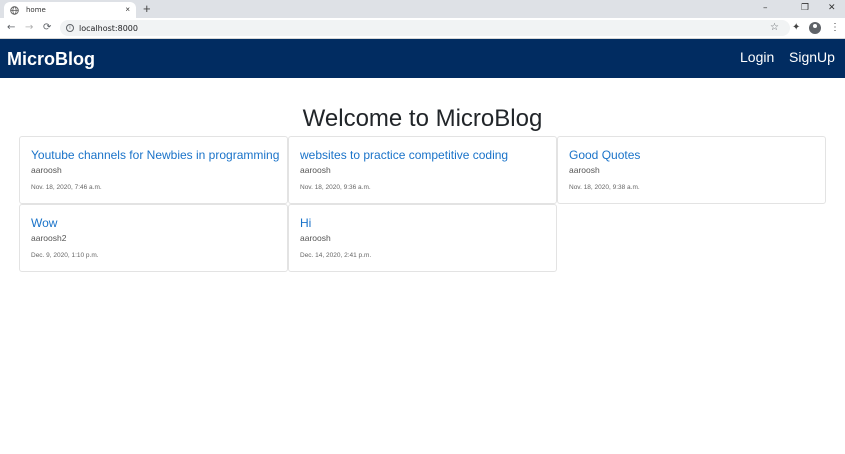  I want to click on back-icon: ←, so click(11, 28).